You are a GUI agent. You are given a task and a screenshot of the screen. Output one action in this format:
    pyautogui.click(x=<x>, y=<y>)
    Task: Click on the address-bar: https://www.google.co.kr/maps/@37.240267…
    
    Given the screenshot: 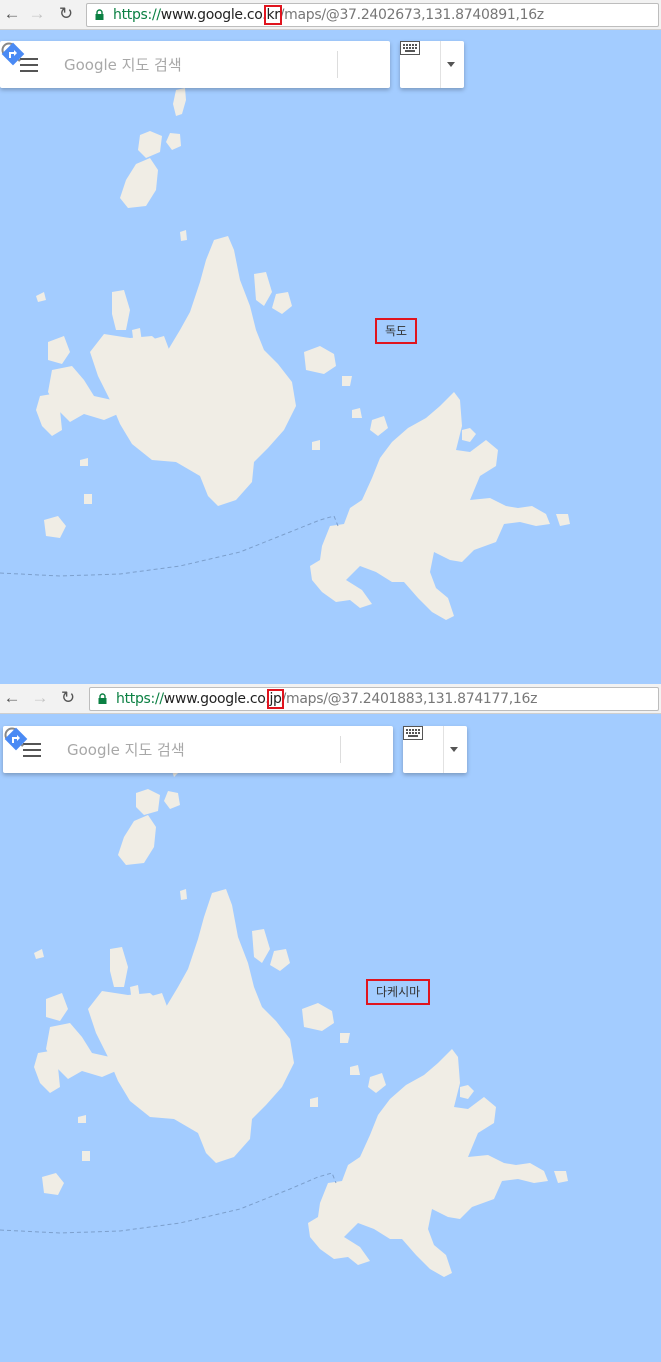 What is the action you would take?
    pyautogui.click(x=372, y=15)
    